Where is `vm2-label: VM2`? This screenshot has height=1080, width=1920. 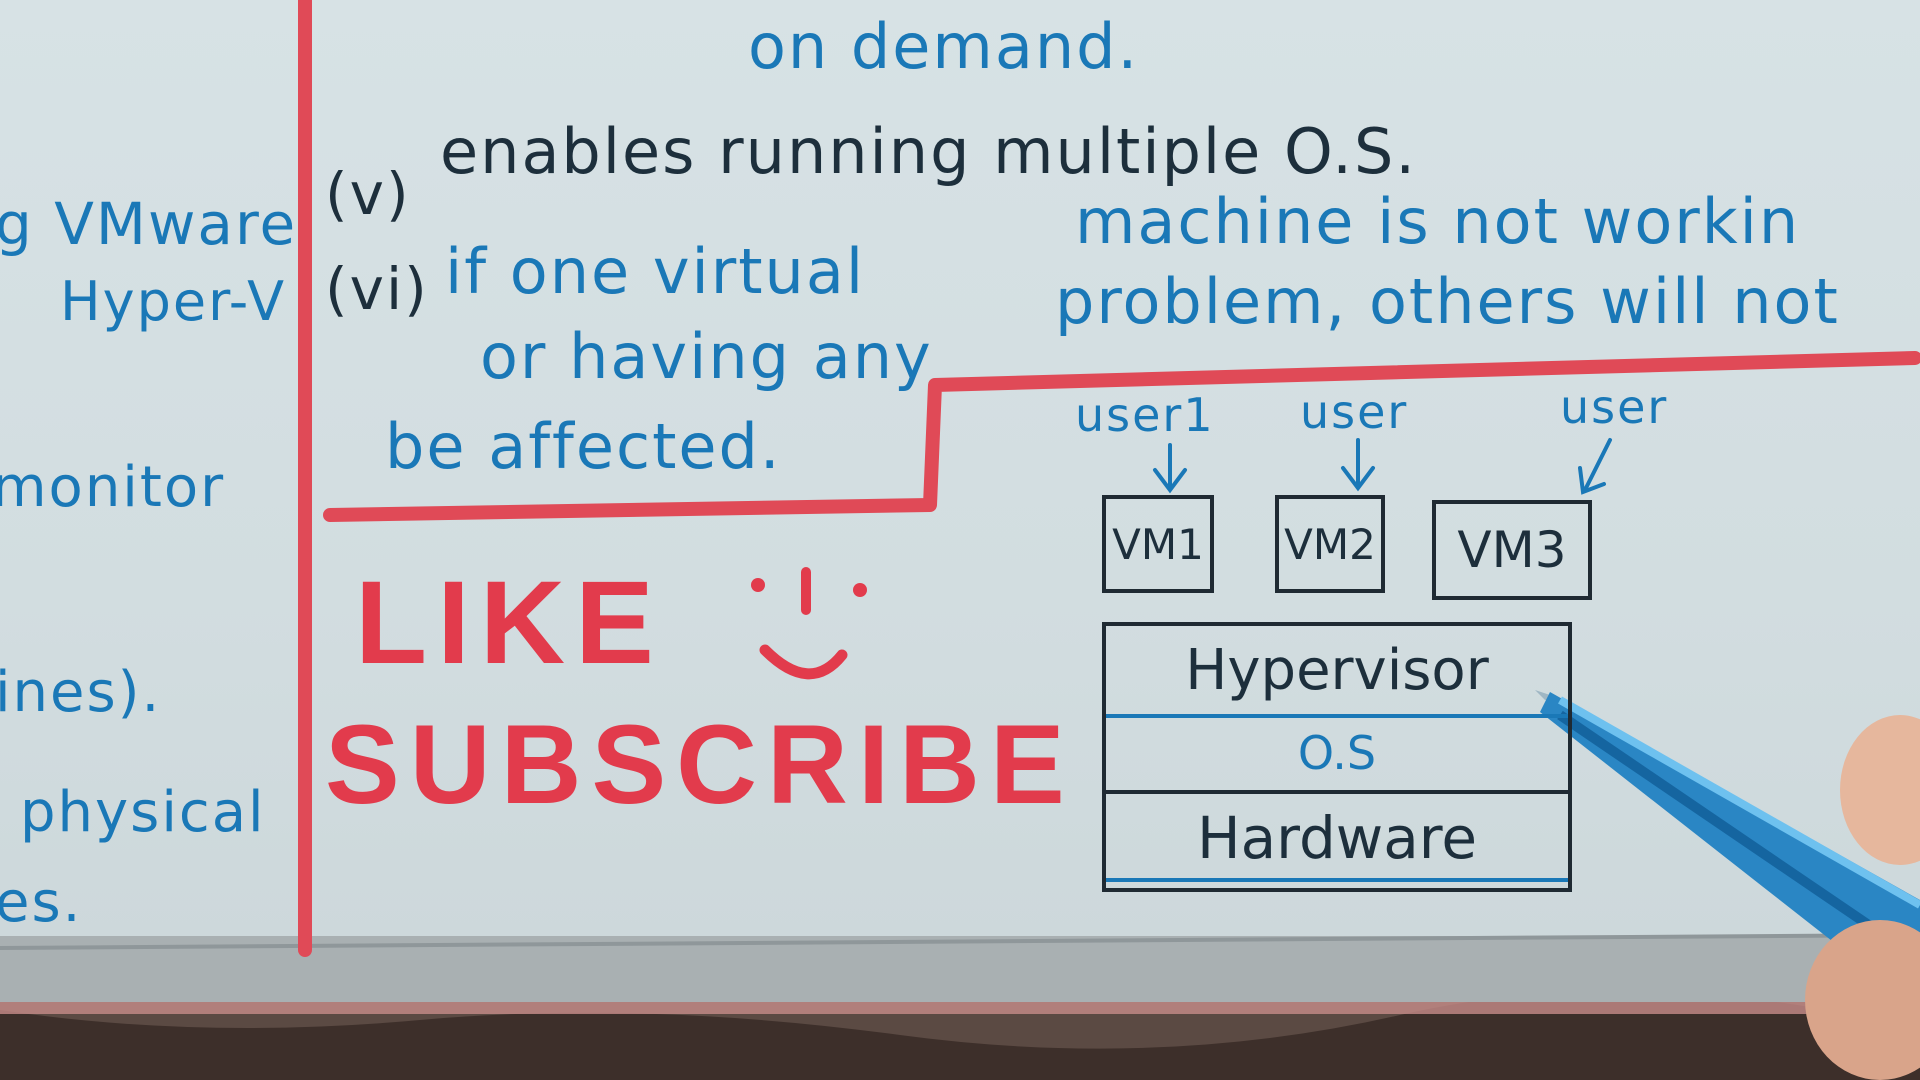 vm2-label: VM2 is located at coordinates (1330, 544).